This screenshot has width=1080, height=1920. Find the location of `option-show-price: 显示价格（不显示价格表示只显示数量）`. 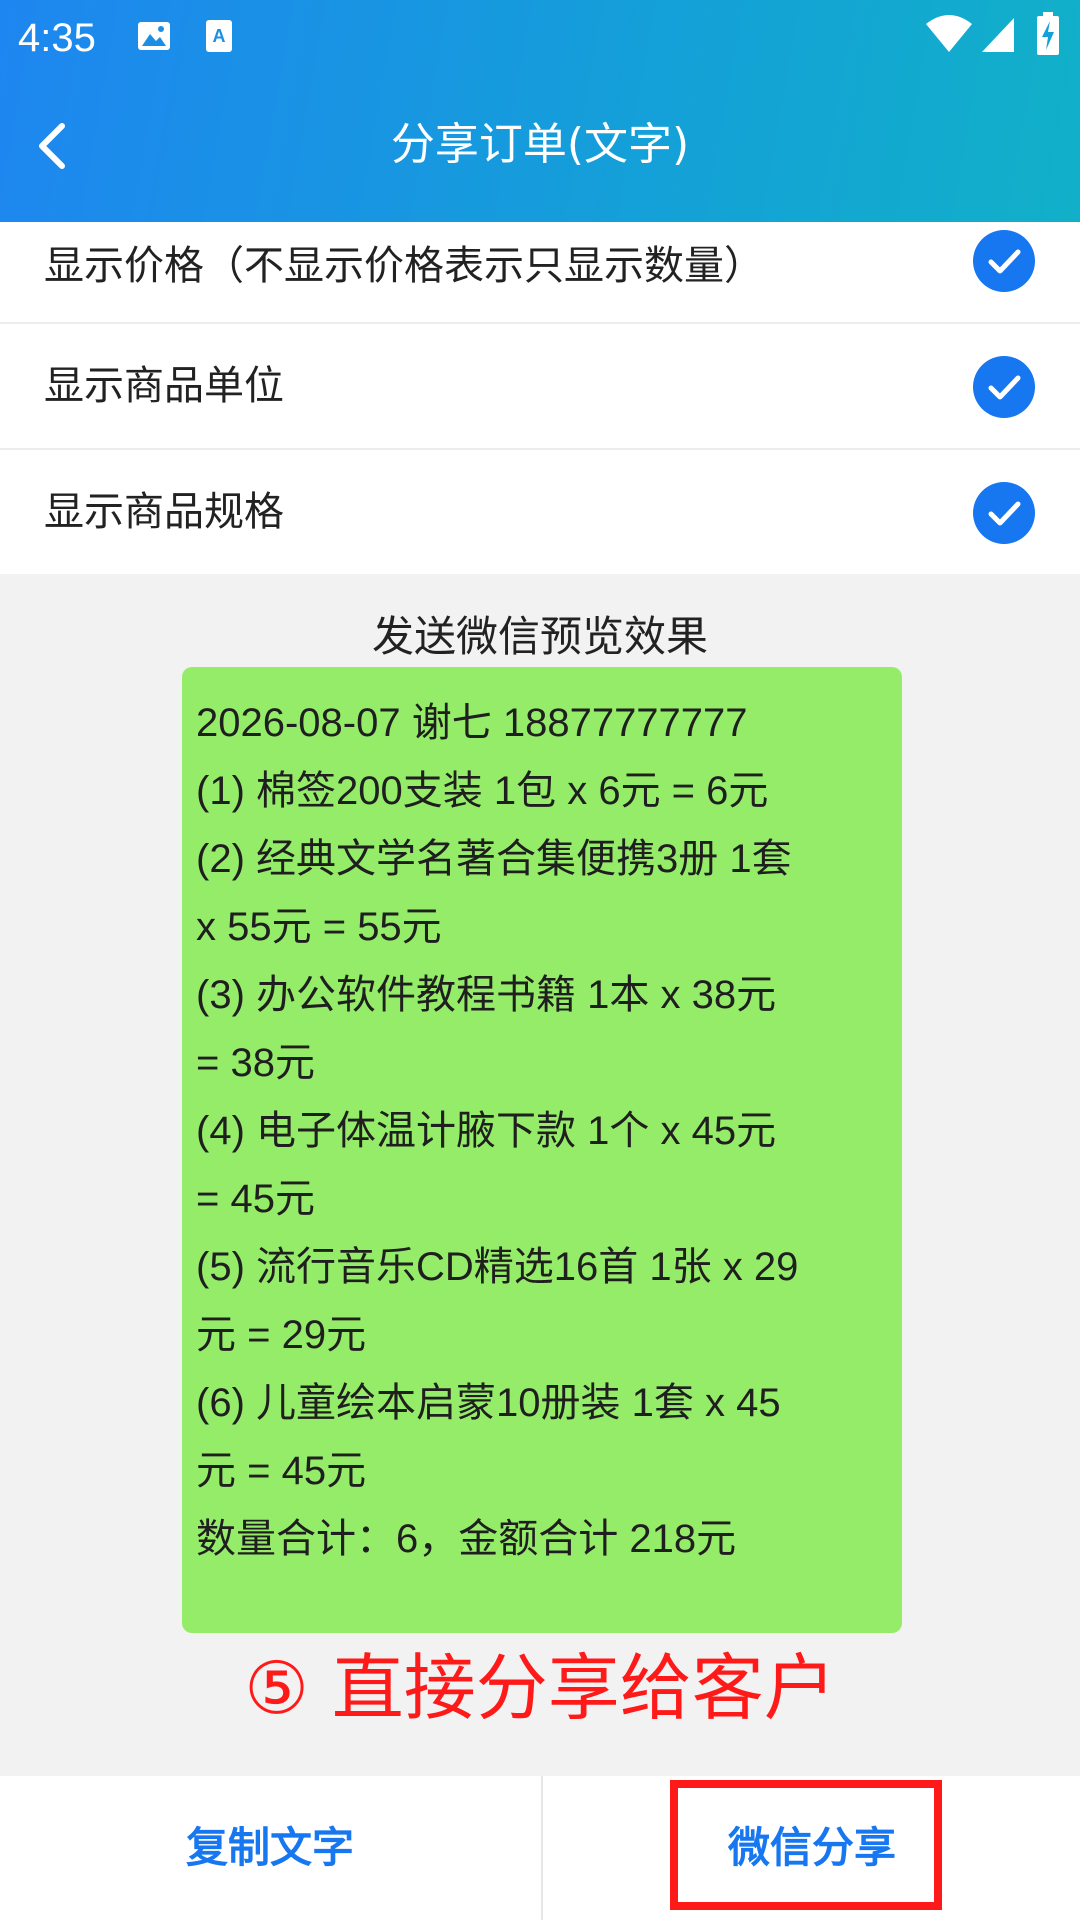

option-show-price: 显示价格（不显示价格表示只显示数量） is located at coordinates (540, 273).